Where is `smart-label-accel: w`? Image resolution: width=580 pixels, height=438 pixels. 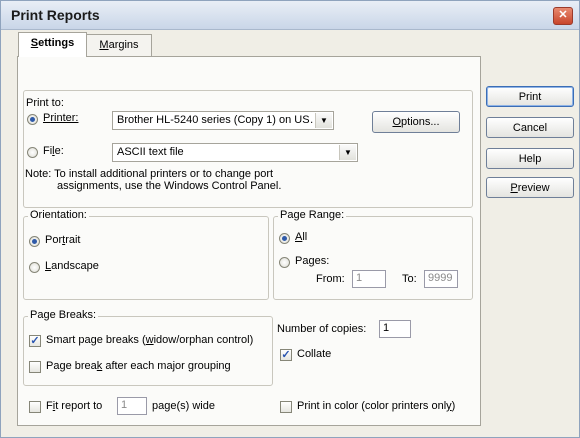 smart-label-accel: w is located at coordinates (149, 340).